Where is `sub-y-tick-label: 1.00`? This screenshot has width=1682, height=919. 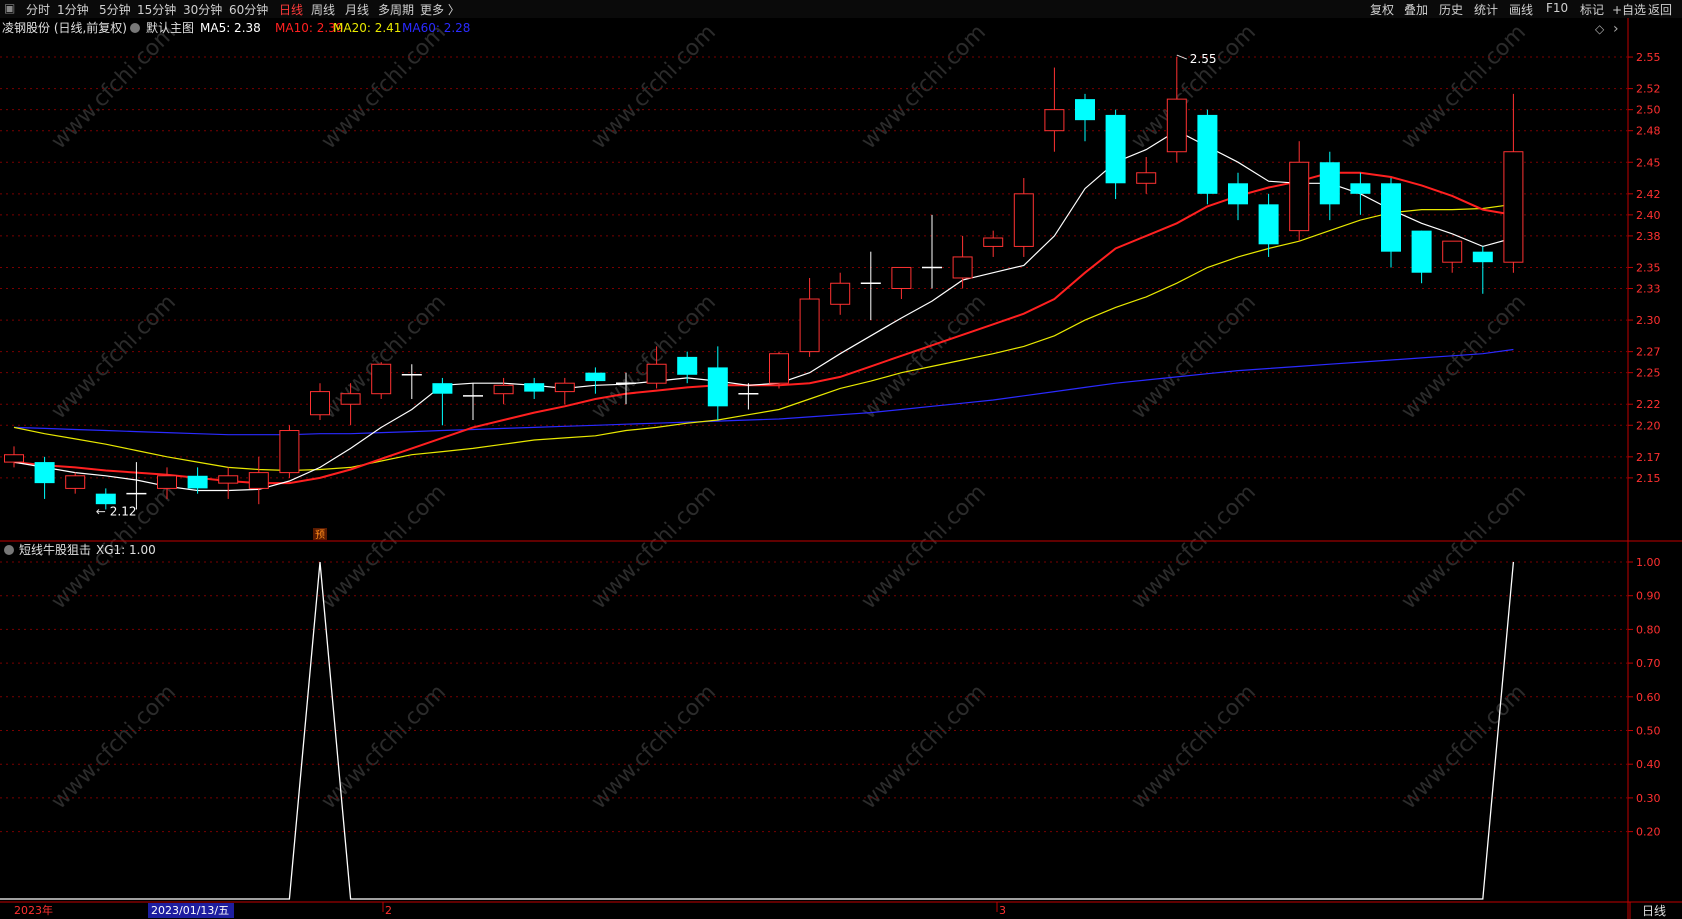 sub-y-tick-label: 1.00 is located at coordinates (1648, 562).